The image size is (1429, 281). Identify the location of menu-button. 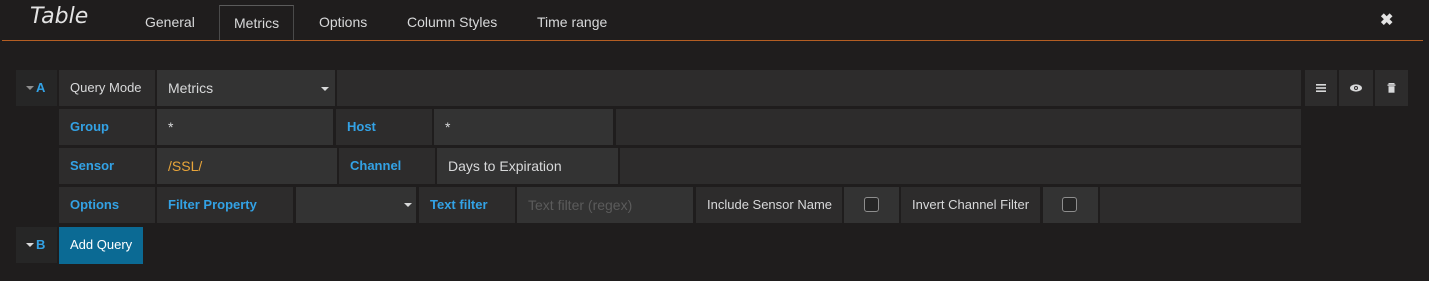
(1321, 88).